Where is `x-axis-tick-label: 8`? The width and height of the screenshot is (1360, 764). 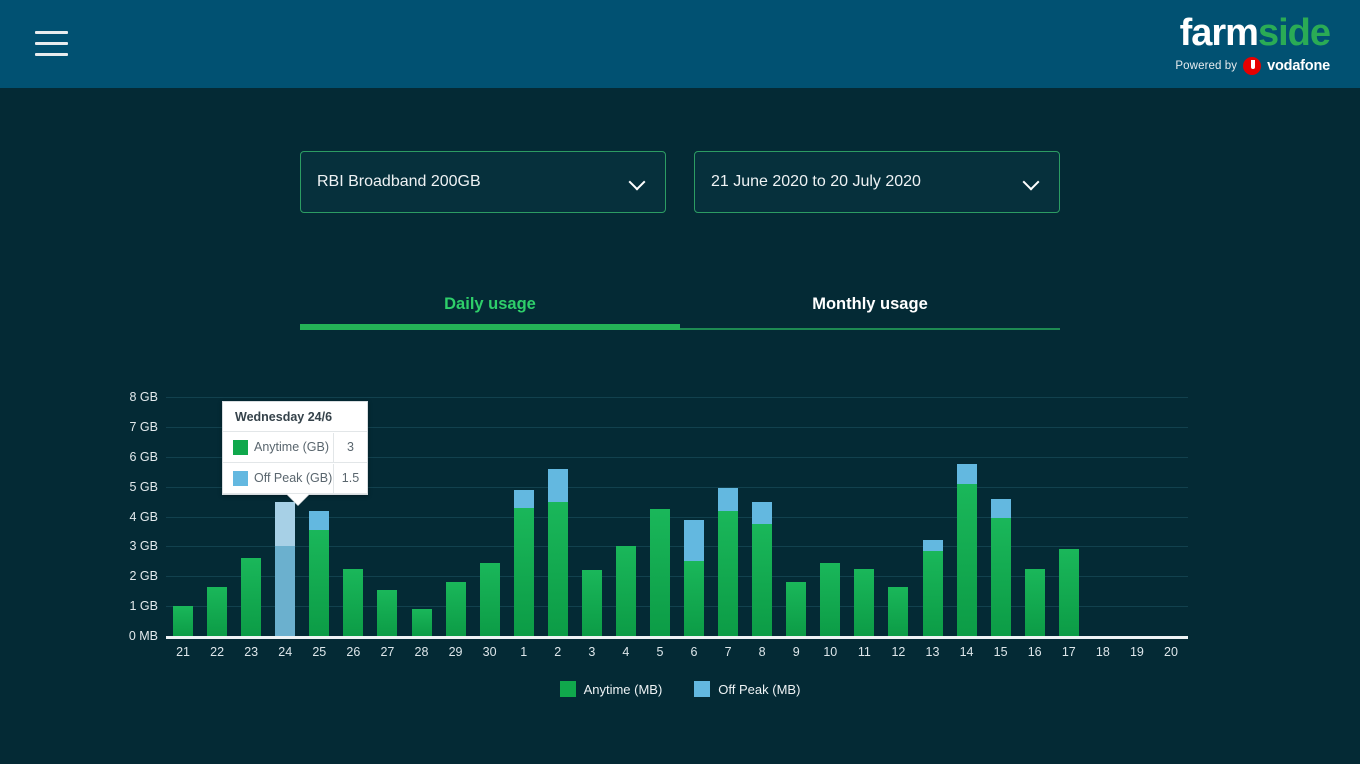
x-axis-tick-label: 8 is located at coordinates (762, 652).